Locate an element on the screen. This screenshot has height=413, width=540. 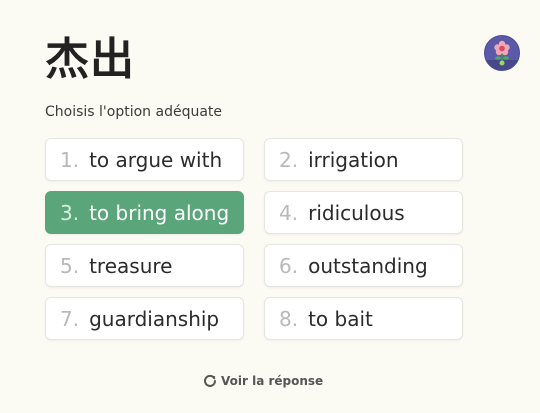
reveal-answer-button: Voir la réponse is located at coordinates (263, 381).